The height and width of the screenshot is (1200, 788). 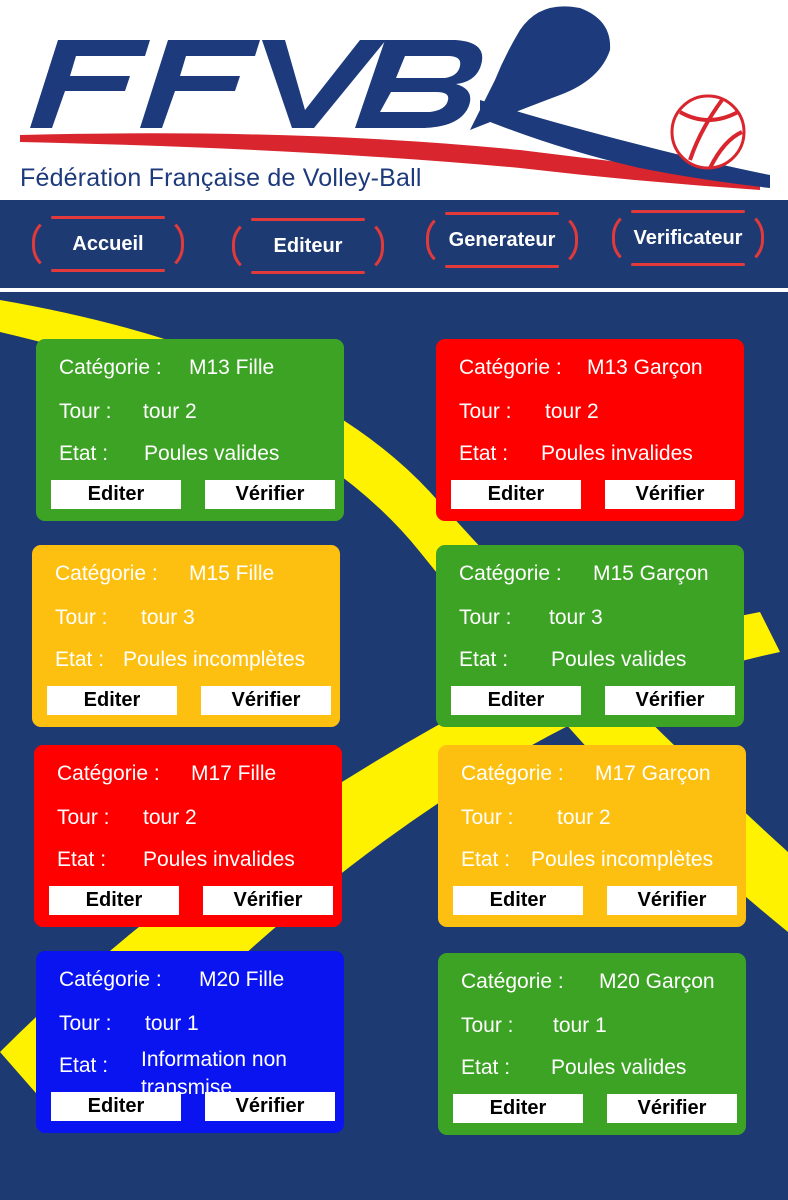 What do you see at coordinates (657, 981) in the screenshot?
I see `categorie-value: M20 Garçon` at bounding box center [657, 981].